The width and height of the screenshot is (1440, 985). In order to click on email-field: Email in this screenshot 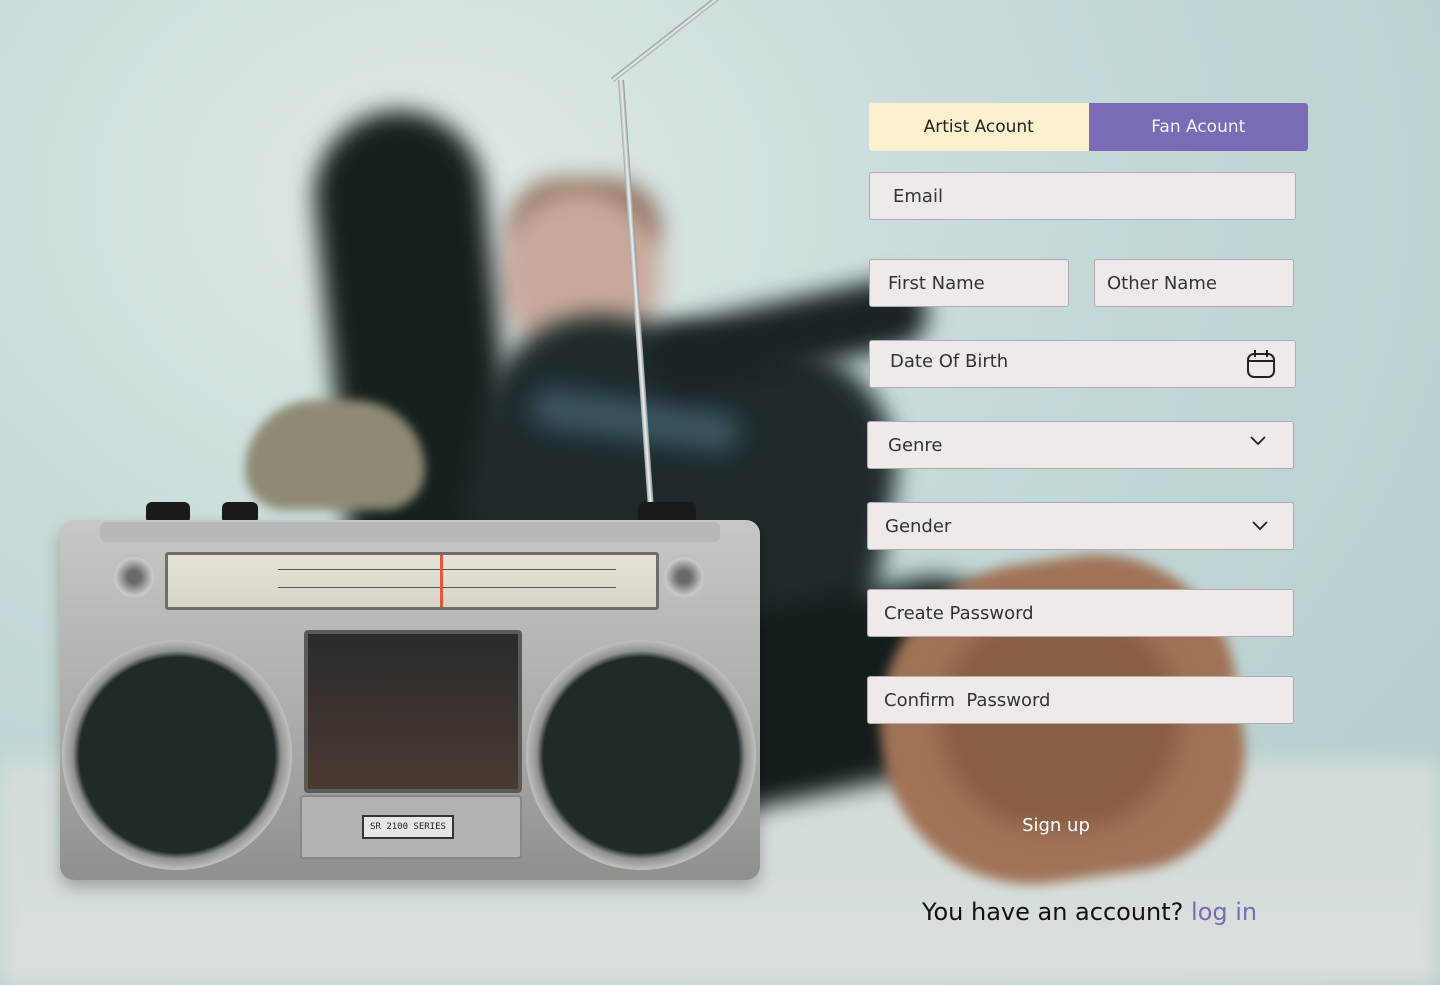, I will do `click(1082, 196)`.